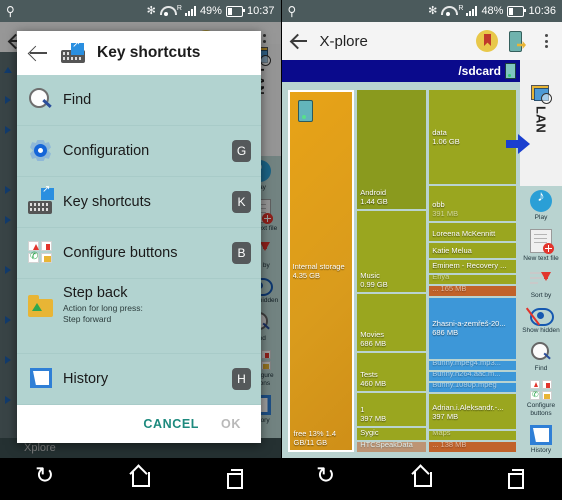 The image size is (562, 500). What do you see at coordinates (392, 409) in the screenshot?
I see `treemap-tile: 1 397 MB` at bounding box center [392, 409].